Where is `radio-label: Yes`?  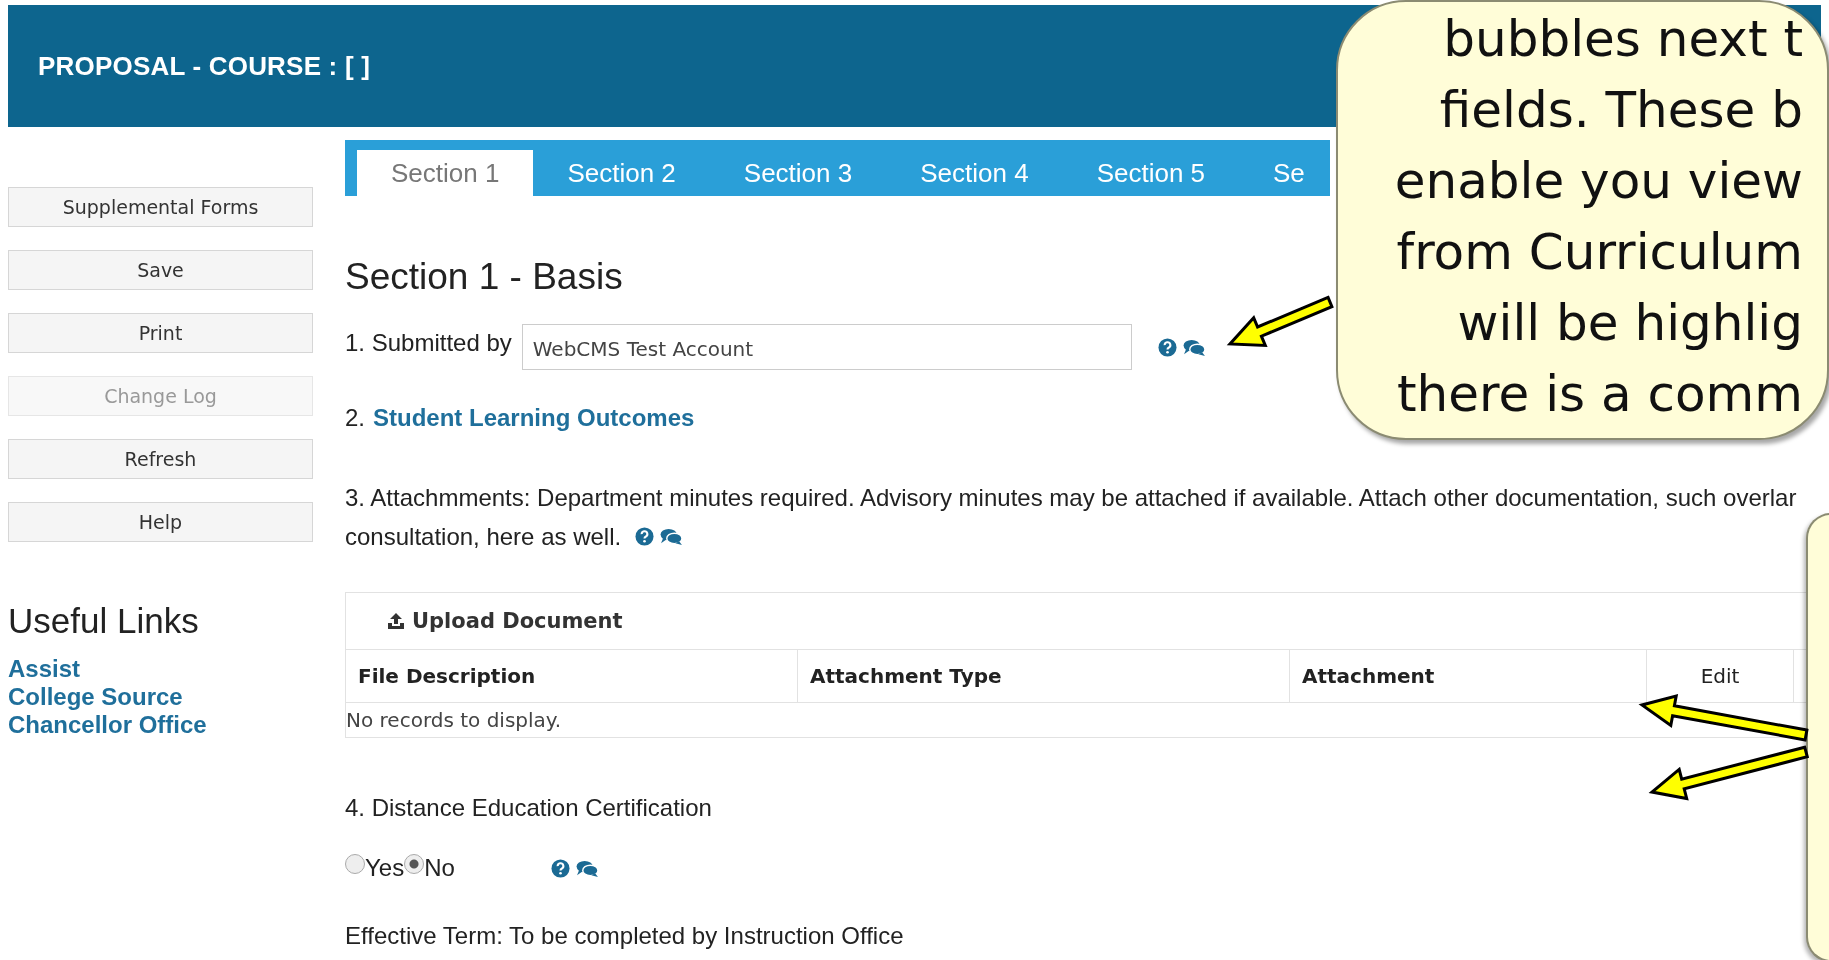 radio-label: Yes is located at coordinates (385, 868).